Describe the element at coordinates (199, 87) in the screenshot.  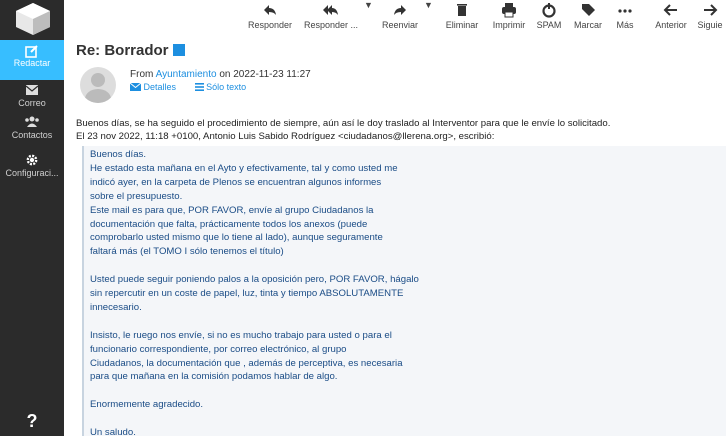
I see `lines-icon` at that location.